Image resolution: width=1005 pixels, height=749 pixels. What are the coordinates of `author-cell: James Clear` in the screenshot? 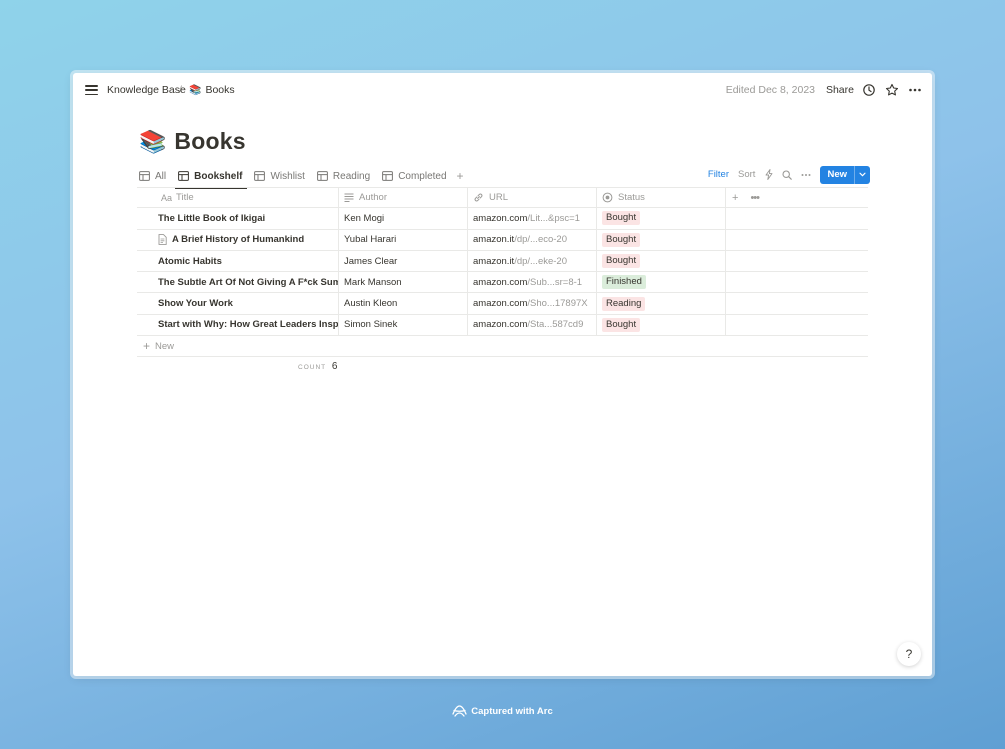 It's located at (403, 261).